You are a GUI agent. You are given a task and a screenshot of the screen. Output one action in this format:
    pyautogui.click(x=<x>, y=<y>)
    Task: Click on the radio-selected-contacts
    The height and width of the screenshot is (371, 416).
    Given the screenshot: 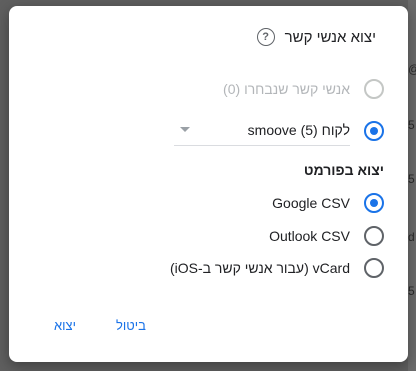 What is the action you would take?
    pyautogui.click(x=374, y=89)
    